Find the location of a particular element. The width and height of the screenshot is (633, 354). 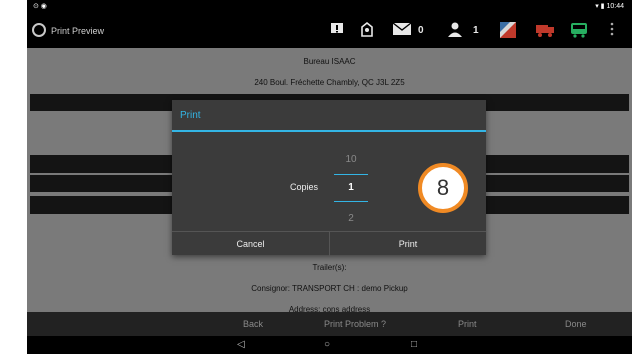

copies-picker-prev: 10 is located at coordinates (351, 159).